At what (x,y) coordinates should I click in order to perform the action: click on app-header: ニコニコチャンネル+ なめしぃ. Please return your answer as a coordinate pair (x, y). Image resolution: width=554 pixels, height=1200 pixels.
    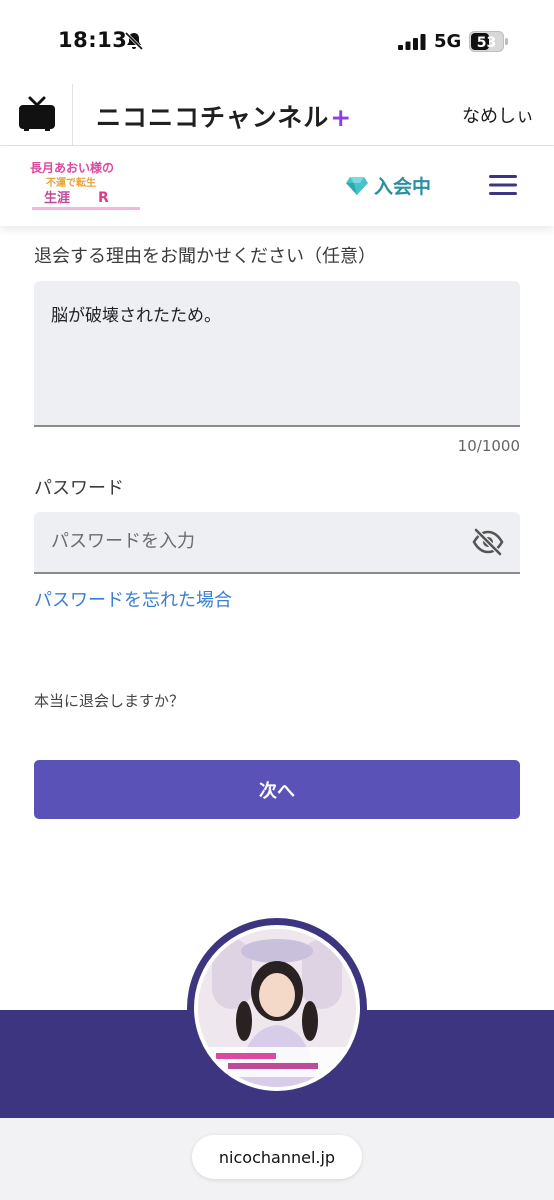
    Looking at the image, I should click on (277, 115).